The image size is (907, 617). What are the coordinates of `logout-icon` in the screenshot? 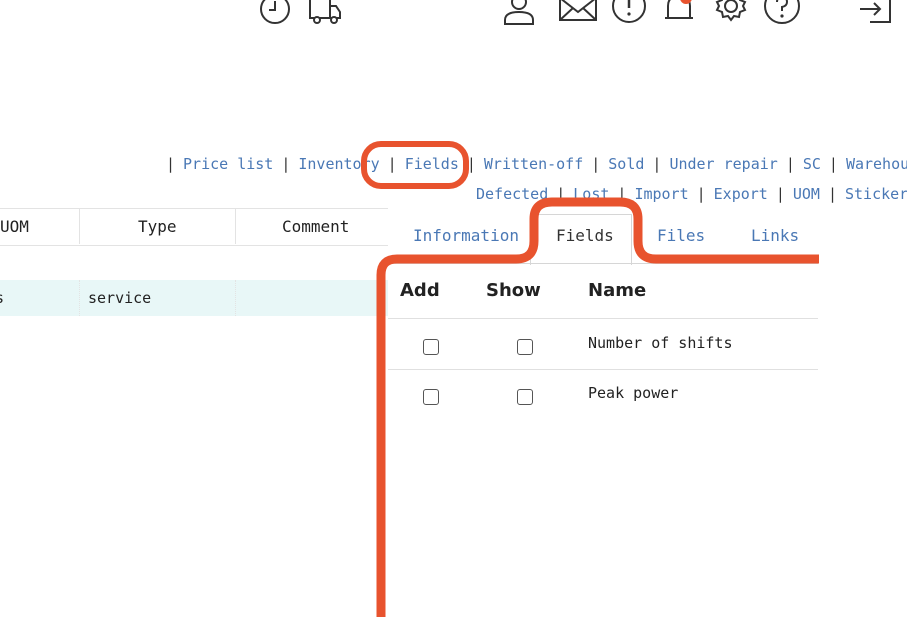 It's located at (876, 13).